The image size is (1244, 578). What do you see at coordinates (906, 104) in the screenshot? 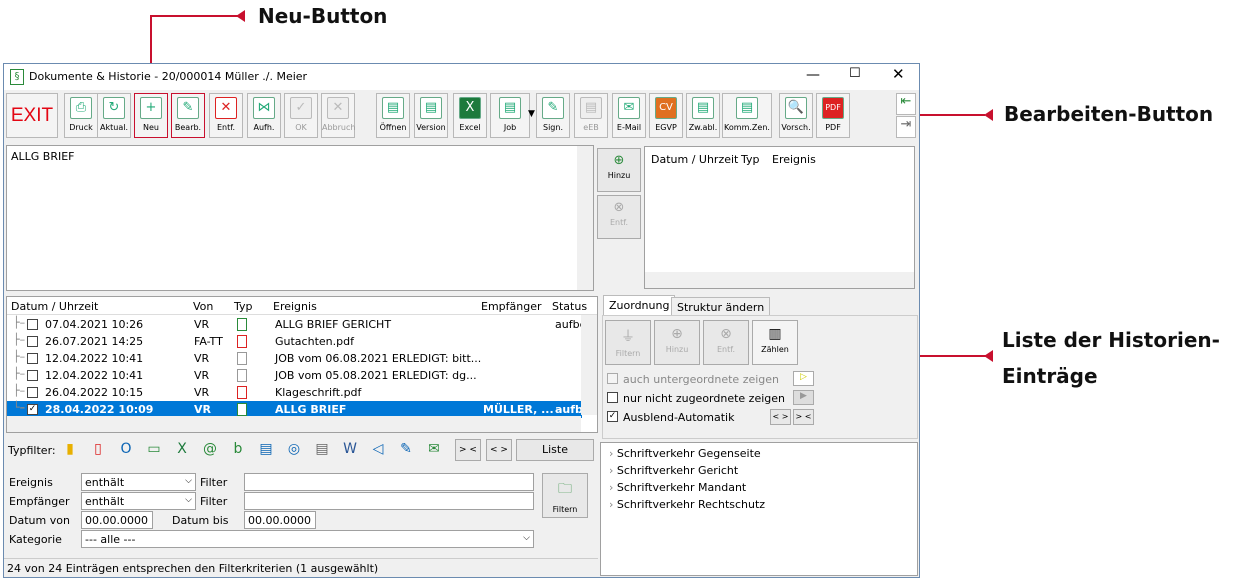
I see `panel-left-icon: ⇤` at bounding box center [906, 104].